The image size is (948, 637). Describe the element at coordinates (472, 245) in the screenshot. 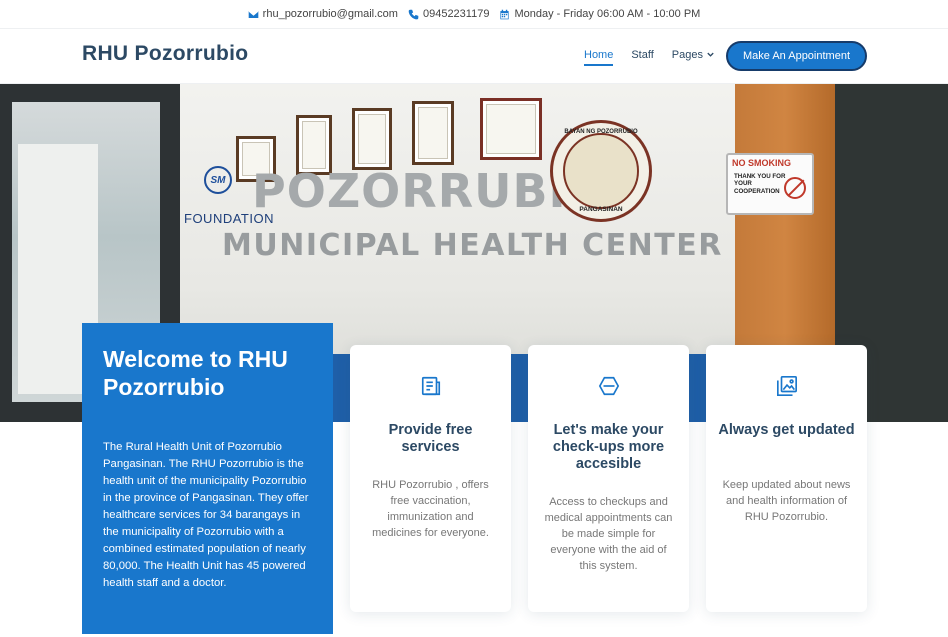

I see `sign-health-center: MUNICIPAL HEALTH CENTER` at that location.